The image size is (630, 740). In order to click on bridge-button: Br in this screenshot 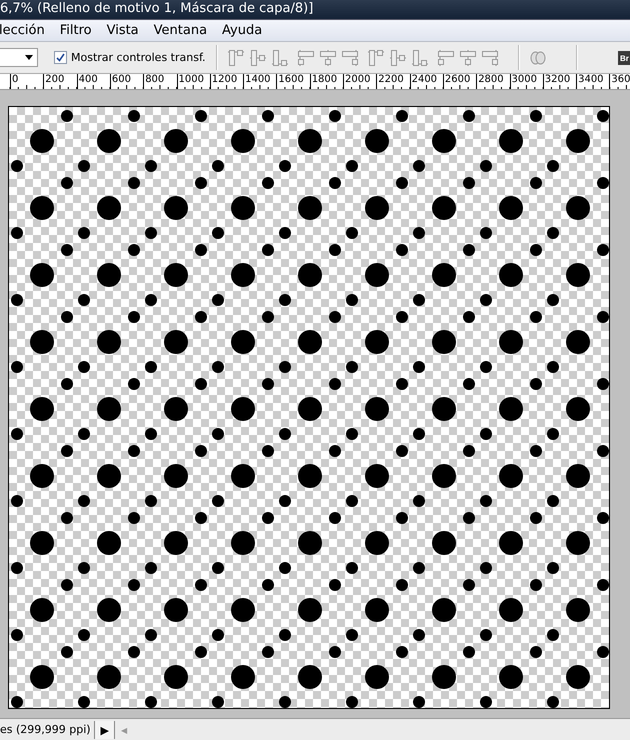, I will do `click(624, 57)`.